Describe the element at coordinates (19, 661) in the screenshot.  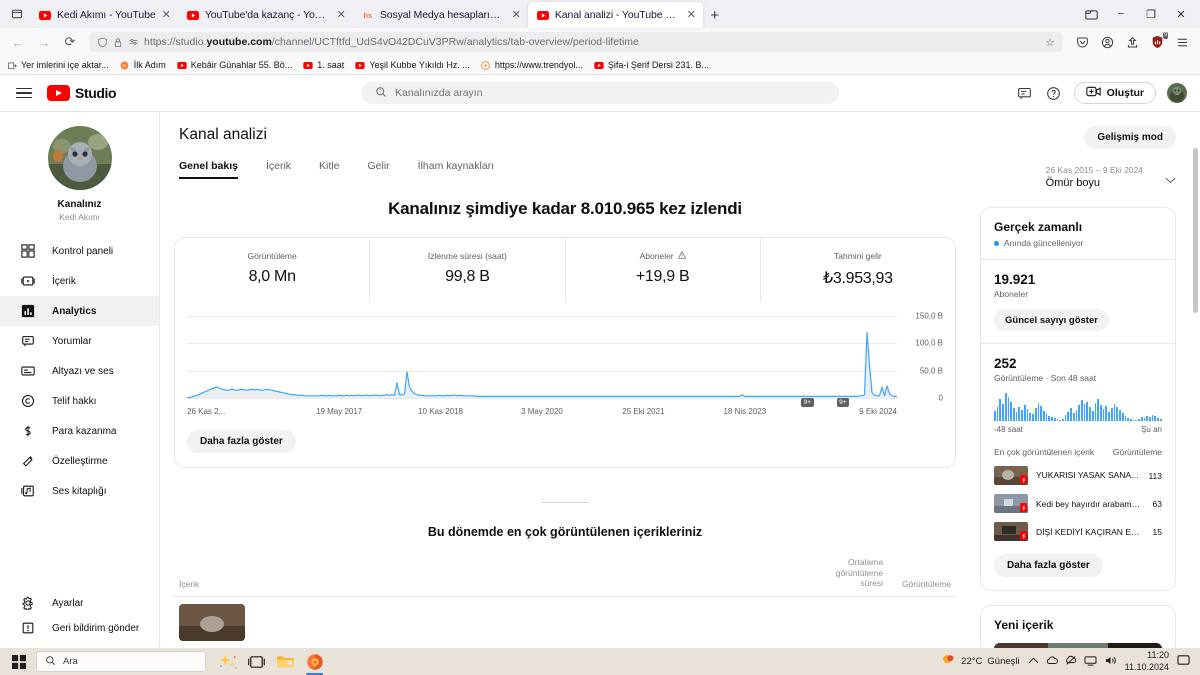
I see `start-button` at that location.